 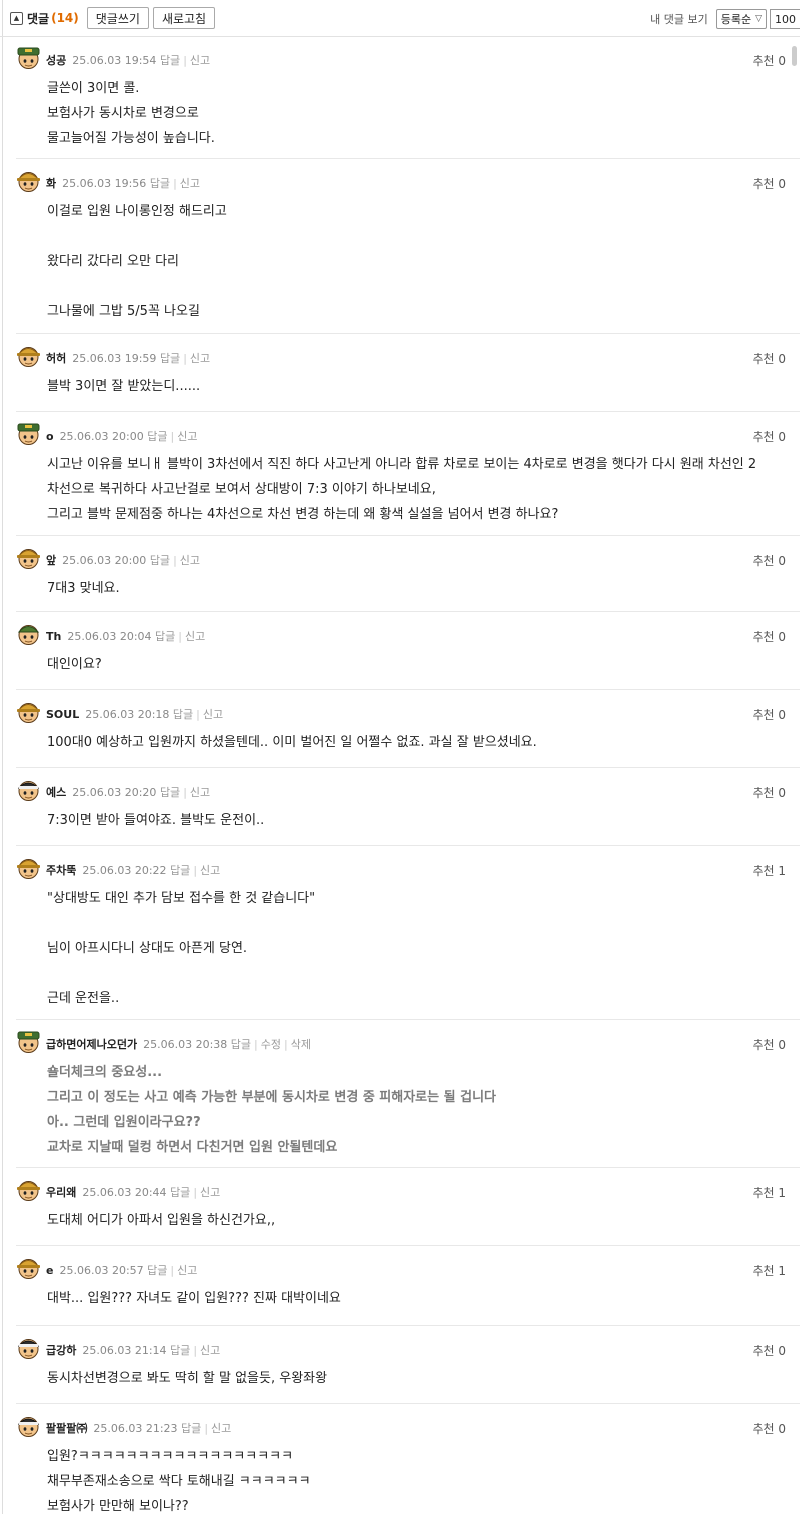 What do you see at coordinates (50, 436) in the screenshot?
I see `comment-author: o` at bounding box center [50, 436].